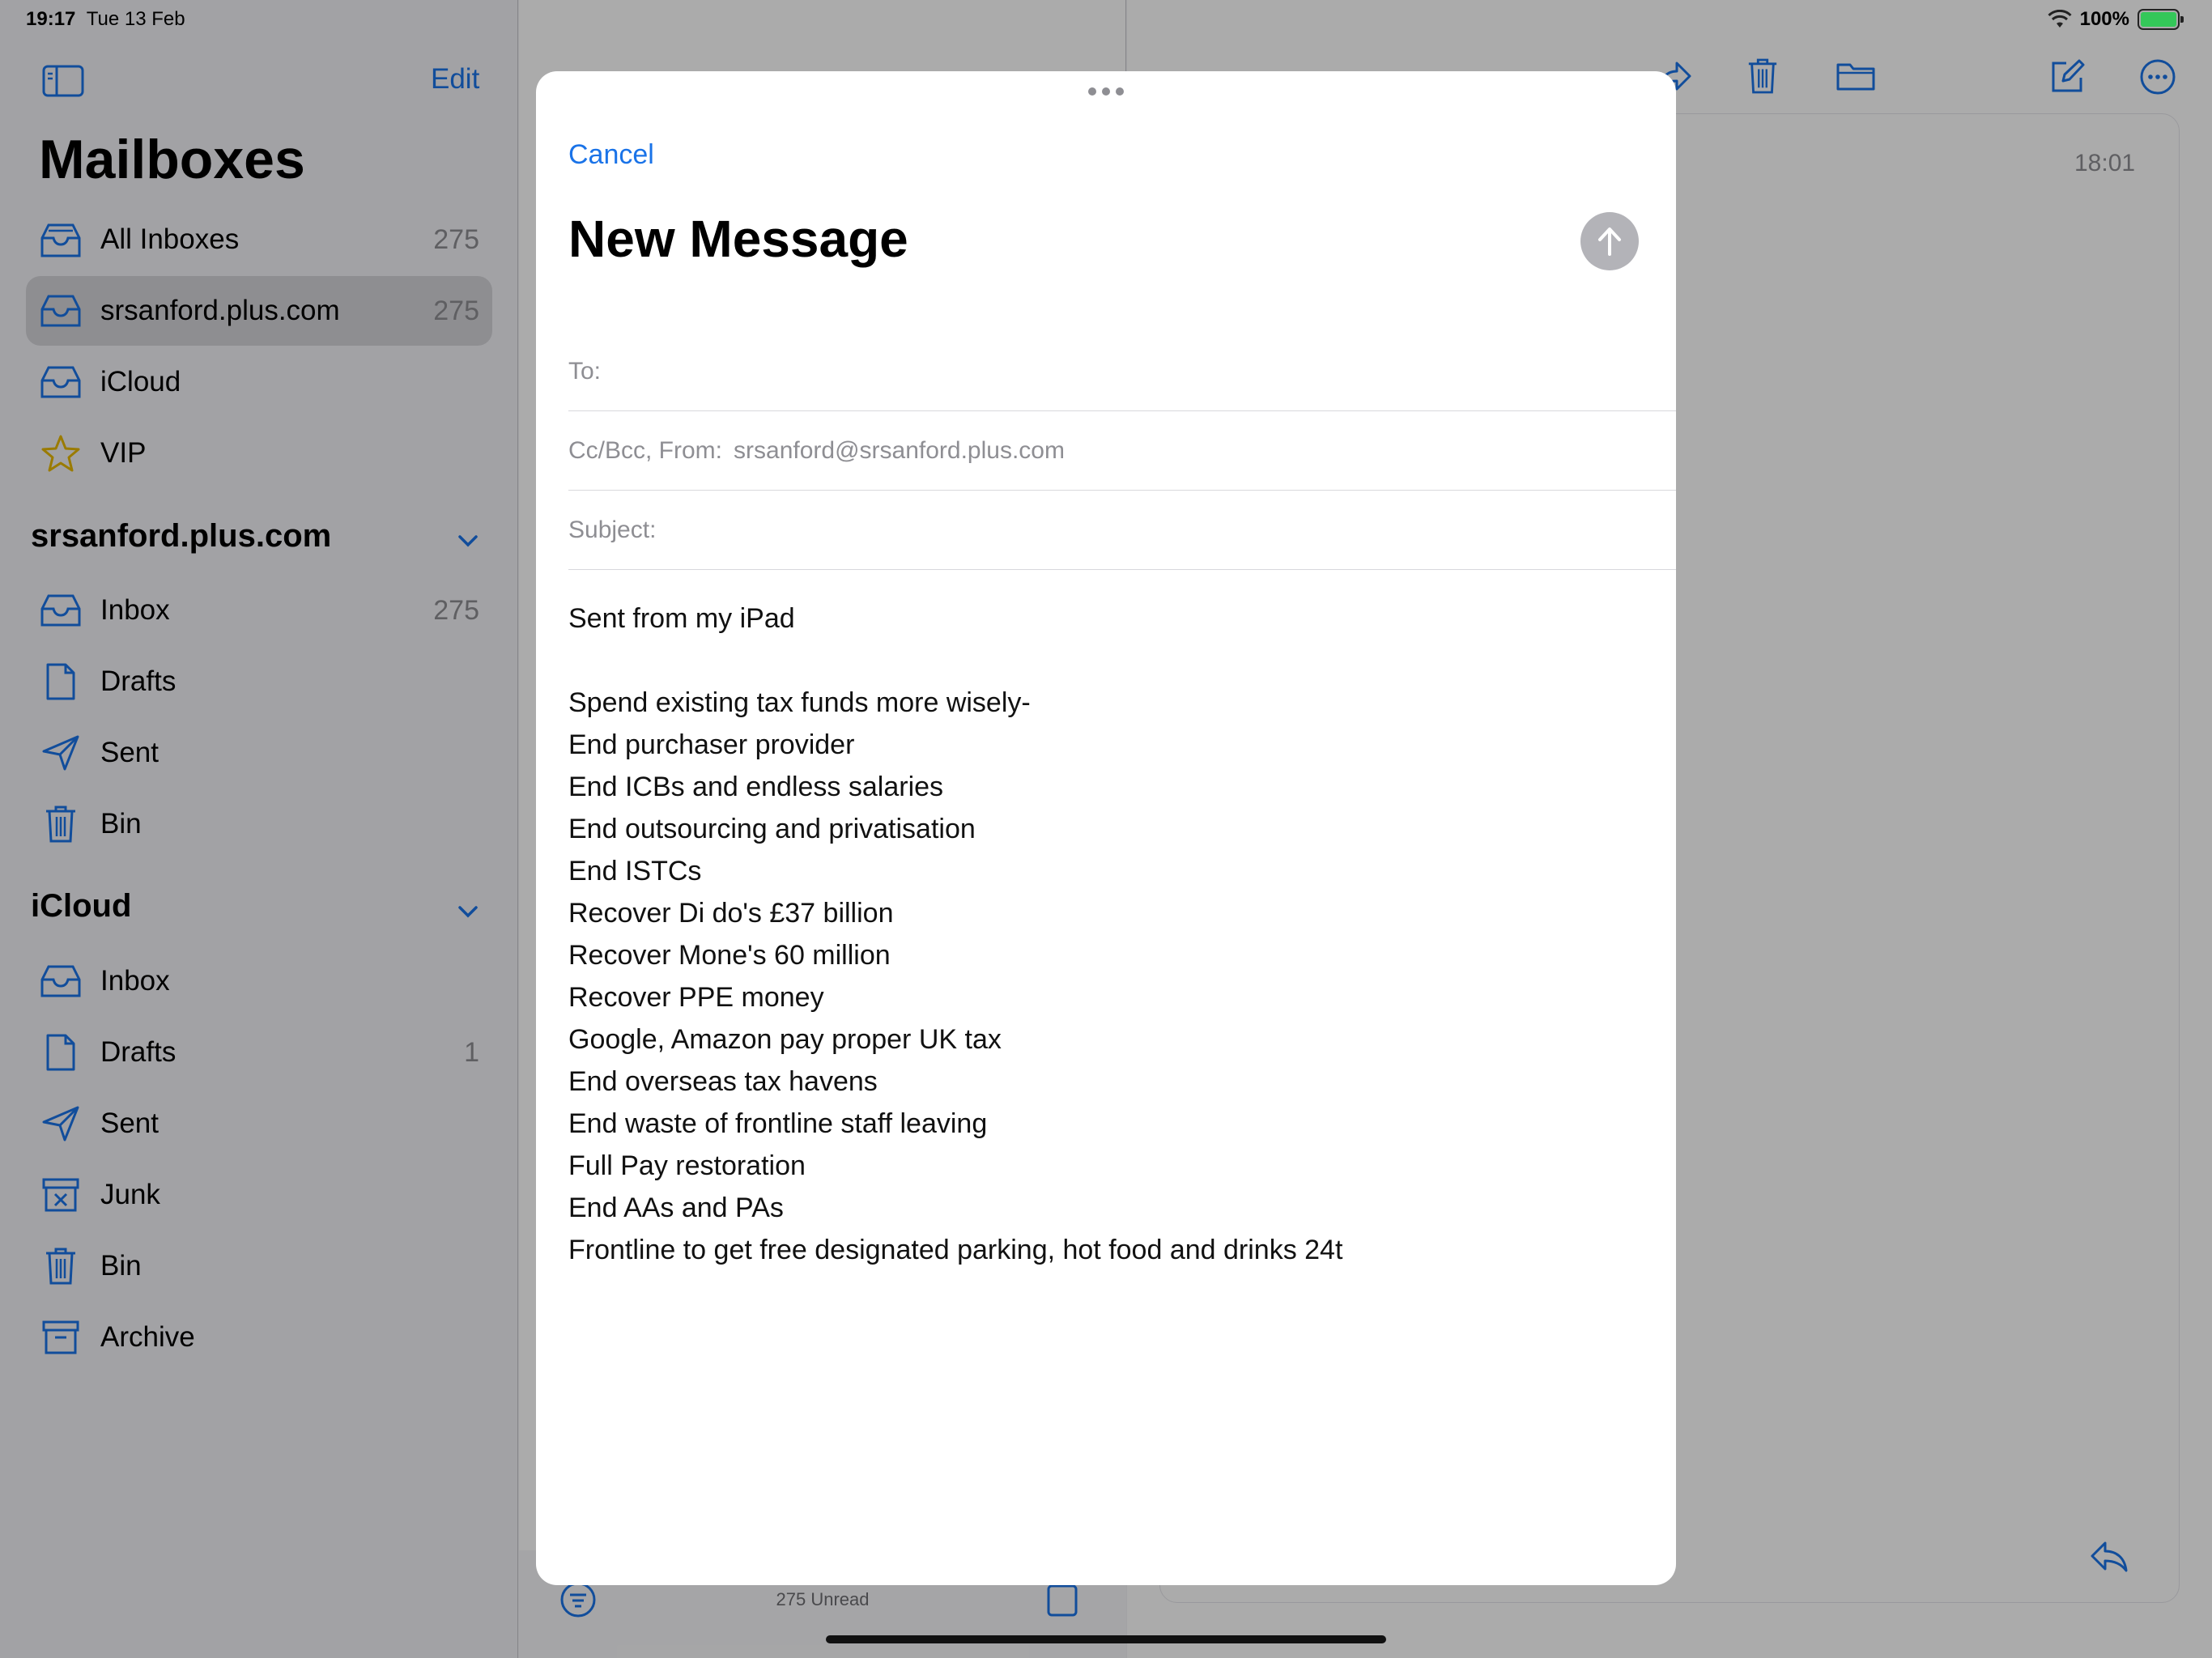  I want to click on body-line: End ICBs and endless salaries, so click(756, 787).